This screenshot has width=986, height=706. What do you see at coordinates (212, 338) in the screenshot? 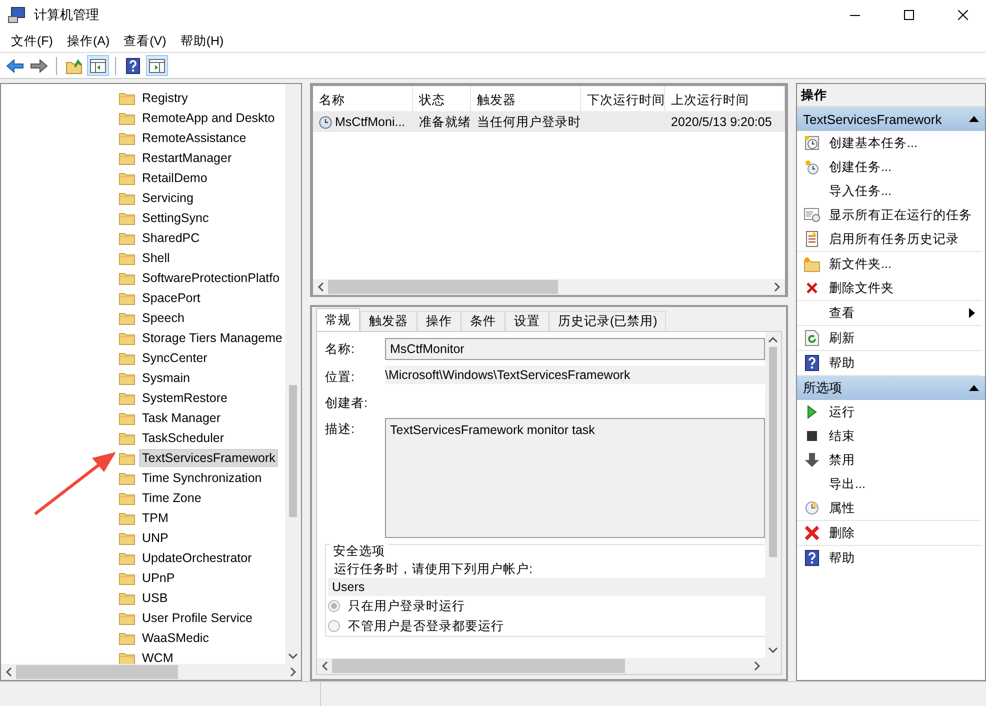
I see `tree-item: Storage Tiers Manageme` at bounding box center [212, 338].